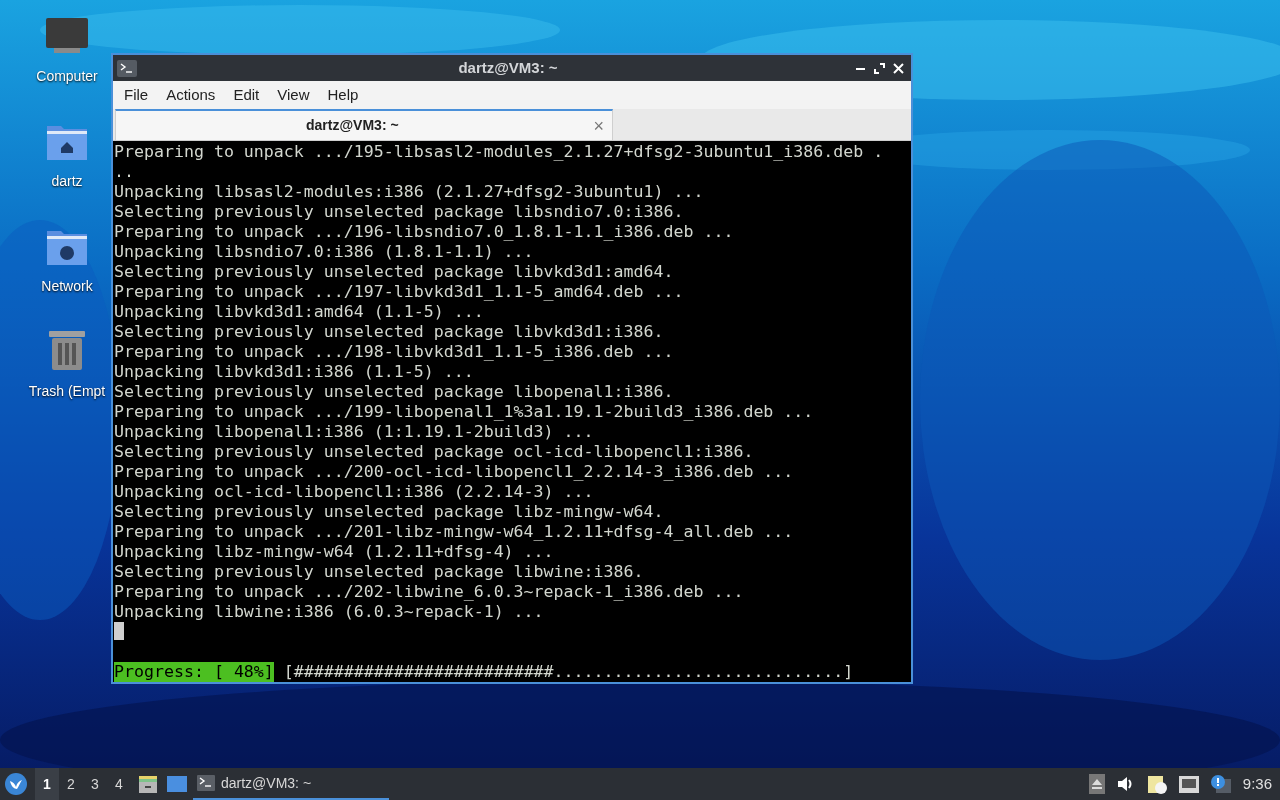 This screenshot has width=1280, height=800. I want to click on tab: dartz@VM3: ~ ×, so click(364, 124).